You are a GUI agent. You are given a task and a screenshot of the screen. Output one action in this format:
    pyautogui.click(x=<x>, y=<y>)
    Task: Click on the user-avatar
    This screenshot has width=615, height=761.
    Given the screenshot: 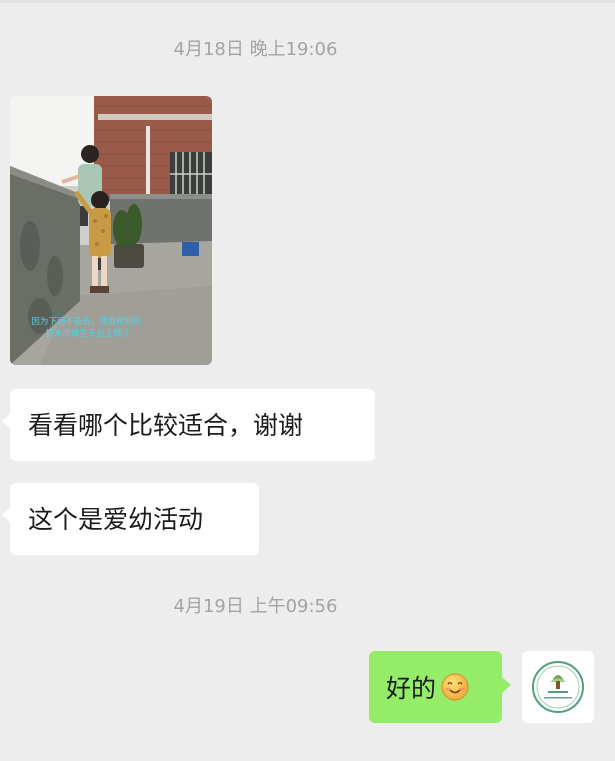 What is the action you would take?
    pyautogui.click(x=558, y=687)
    